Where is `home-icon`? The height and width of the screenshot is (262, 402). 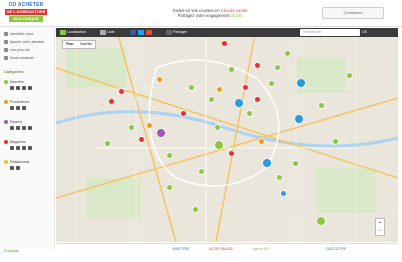
home-icon is located at coordinates (30, 128).